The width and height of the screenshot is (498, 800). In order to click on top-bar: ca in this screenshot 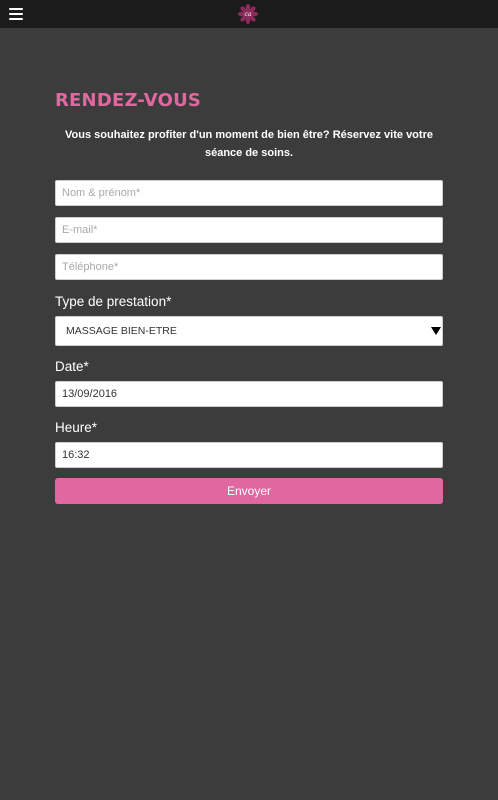, I will do `click(249, 14)`.